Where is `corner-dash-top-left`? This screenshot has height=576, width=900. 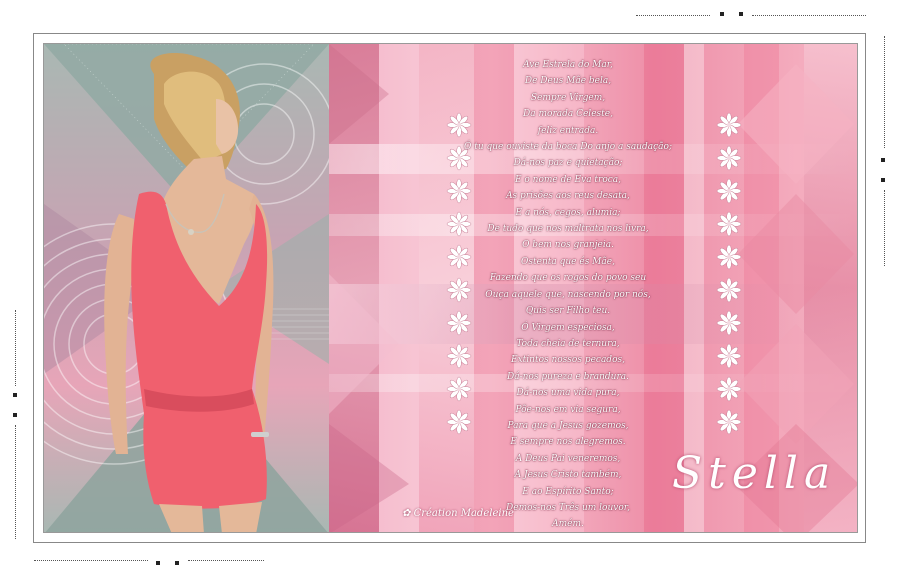
corner-dash-top-left is located at coordinates (673, 15).